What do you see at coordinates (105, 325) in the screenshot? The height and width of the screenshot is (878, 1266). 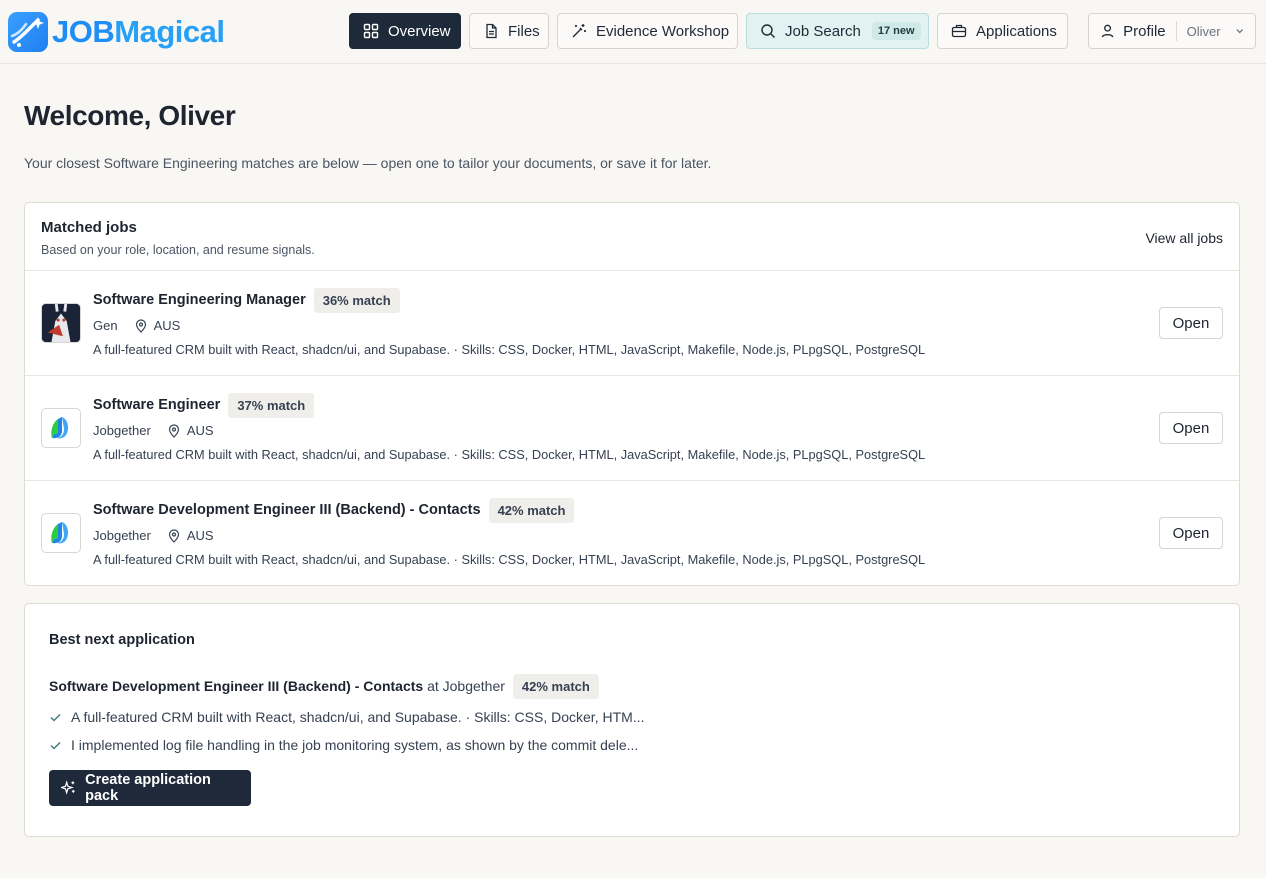 I see `company-name: Gen` at bounding box center [105, 325].